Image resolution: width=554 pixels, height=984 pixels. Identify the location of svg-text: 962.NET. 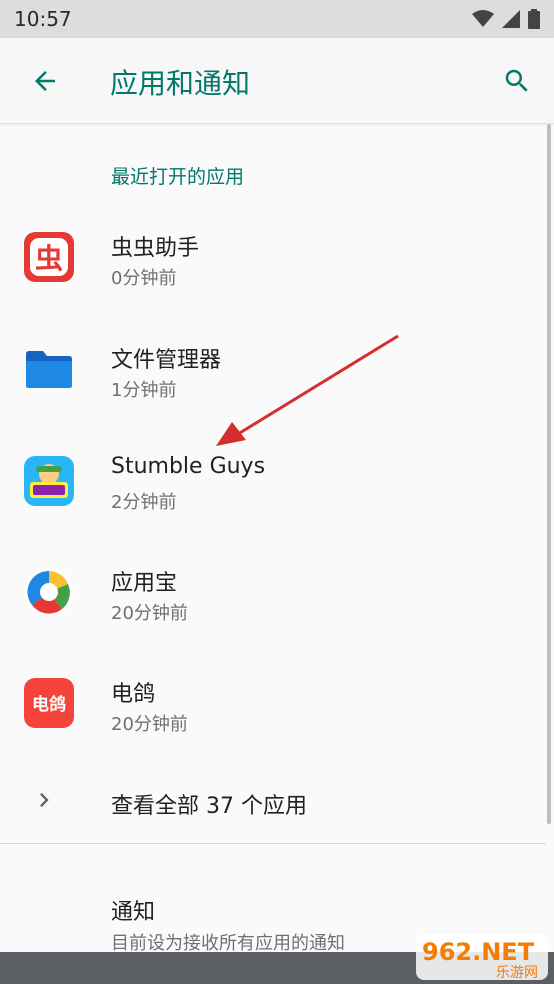
(478, 952).